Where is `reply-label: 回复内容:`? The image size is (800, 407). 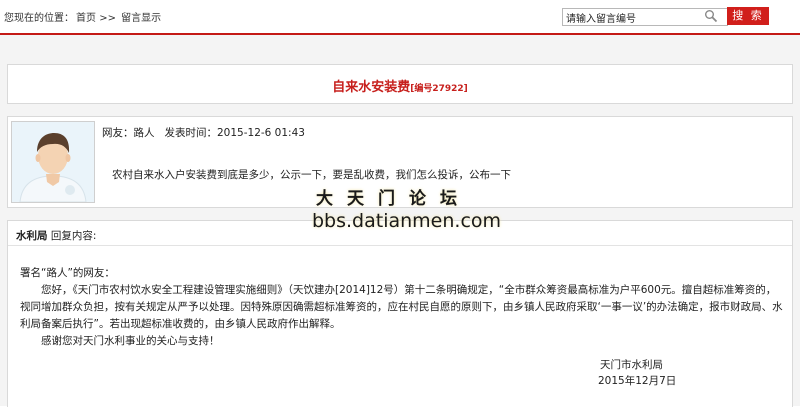 reply-label: 回复内容: is located at coordinates (73, 236).